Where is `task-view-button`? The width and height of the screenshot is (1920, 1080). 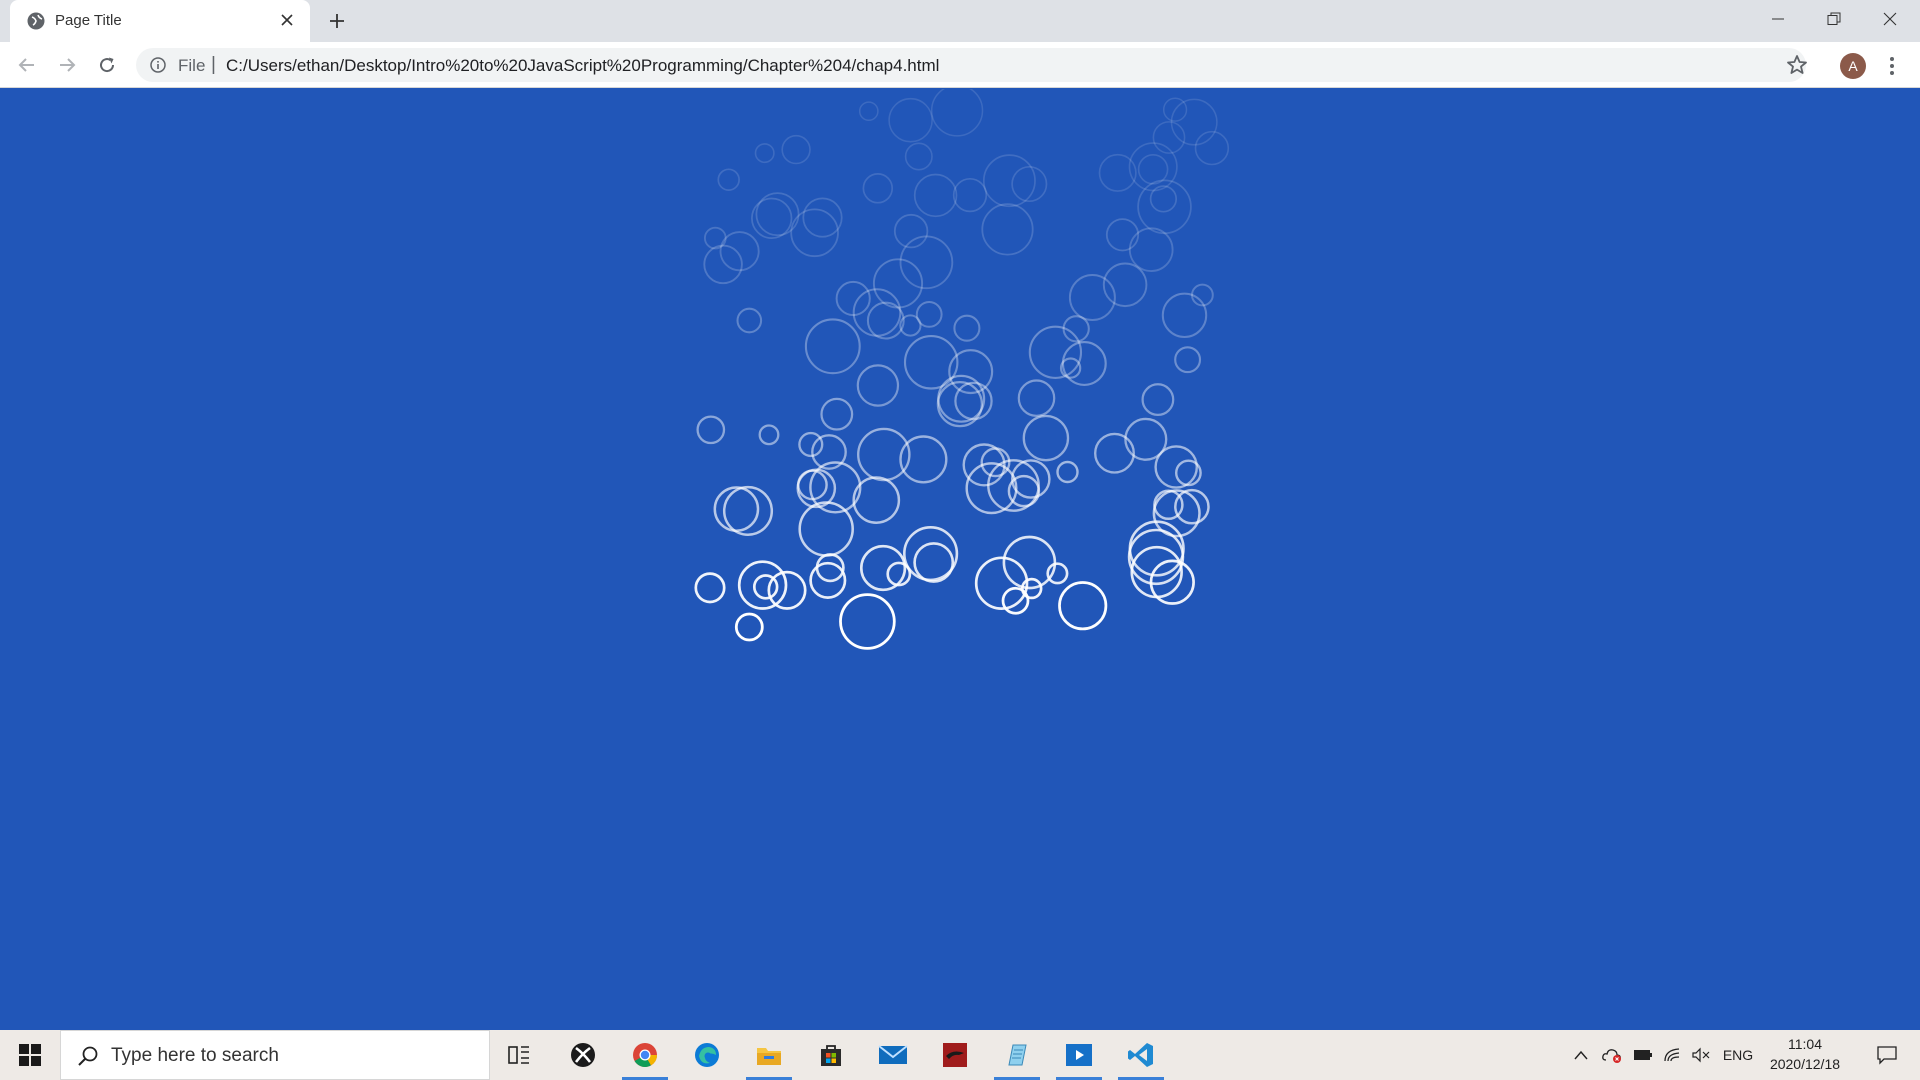
task-view-button is located at coordinates (519, 1055).